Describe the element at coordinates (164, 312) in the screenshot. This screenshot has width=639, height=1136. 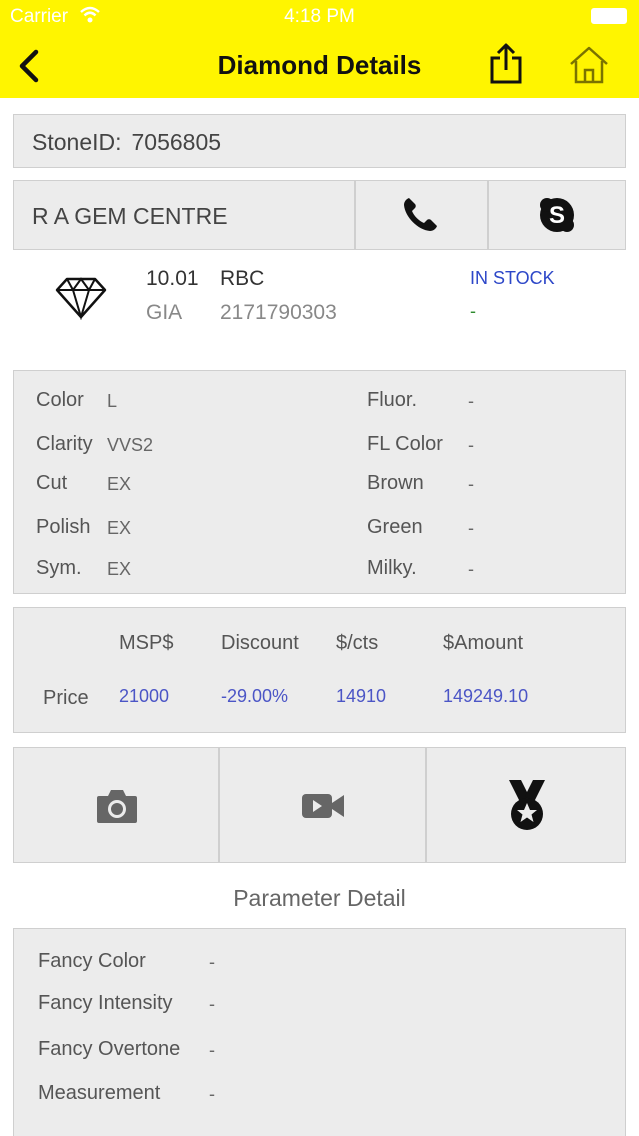
I see `lab: GIA` at that location.